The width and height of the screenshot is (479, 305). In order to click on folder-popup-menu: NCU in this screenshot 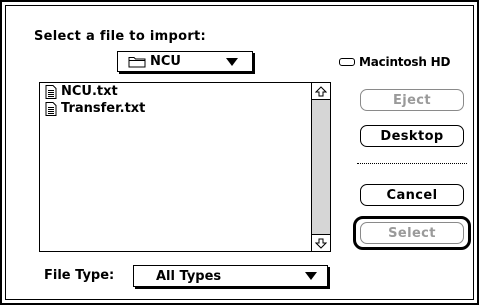, I will do `click(185, 61)`.